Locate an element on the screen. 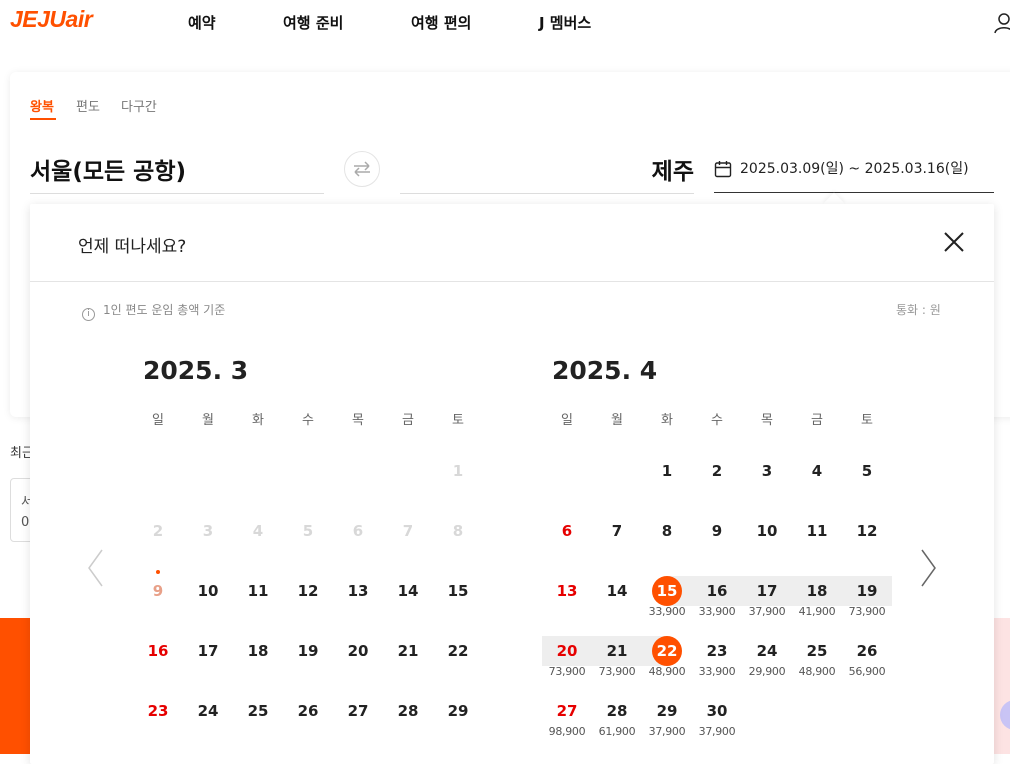  calendar-day: 15 33,900 is located at coordinates (667, 599).